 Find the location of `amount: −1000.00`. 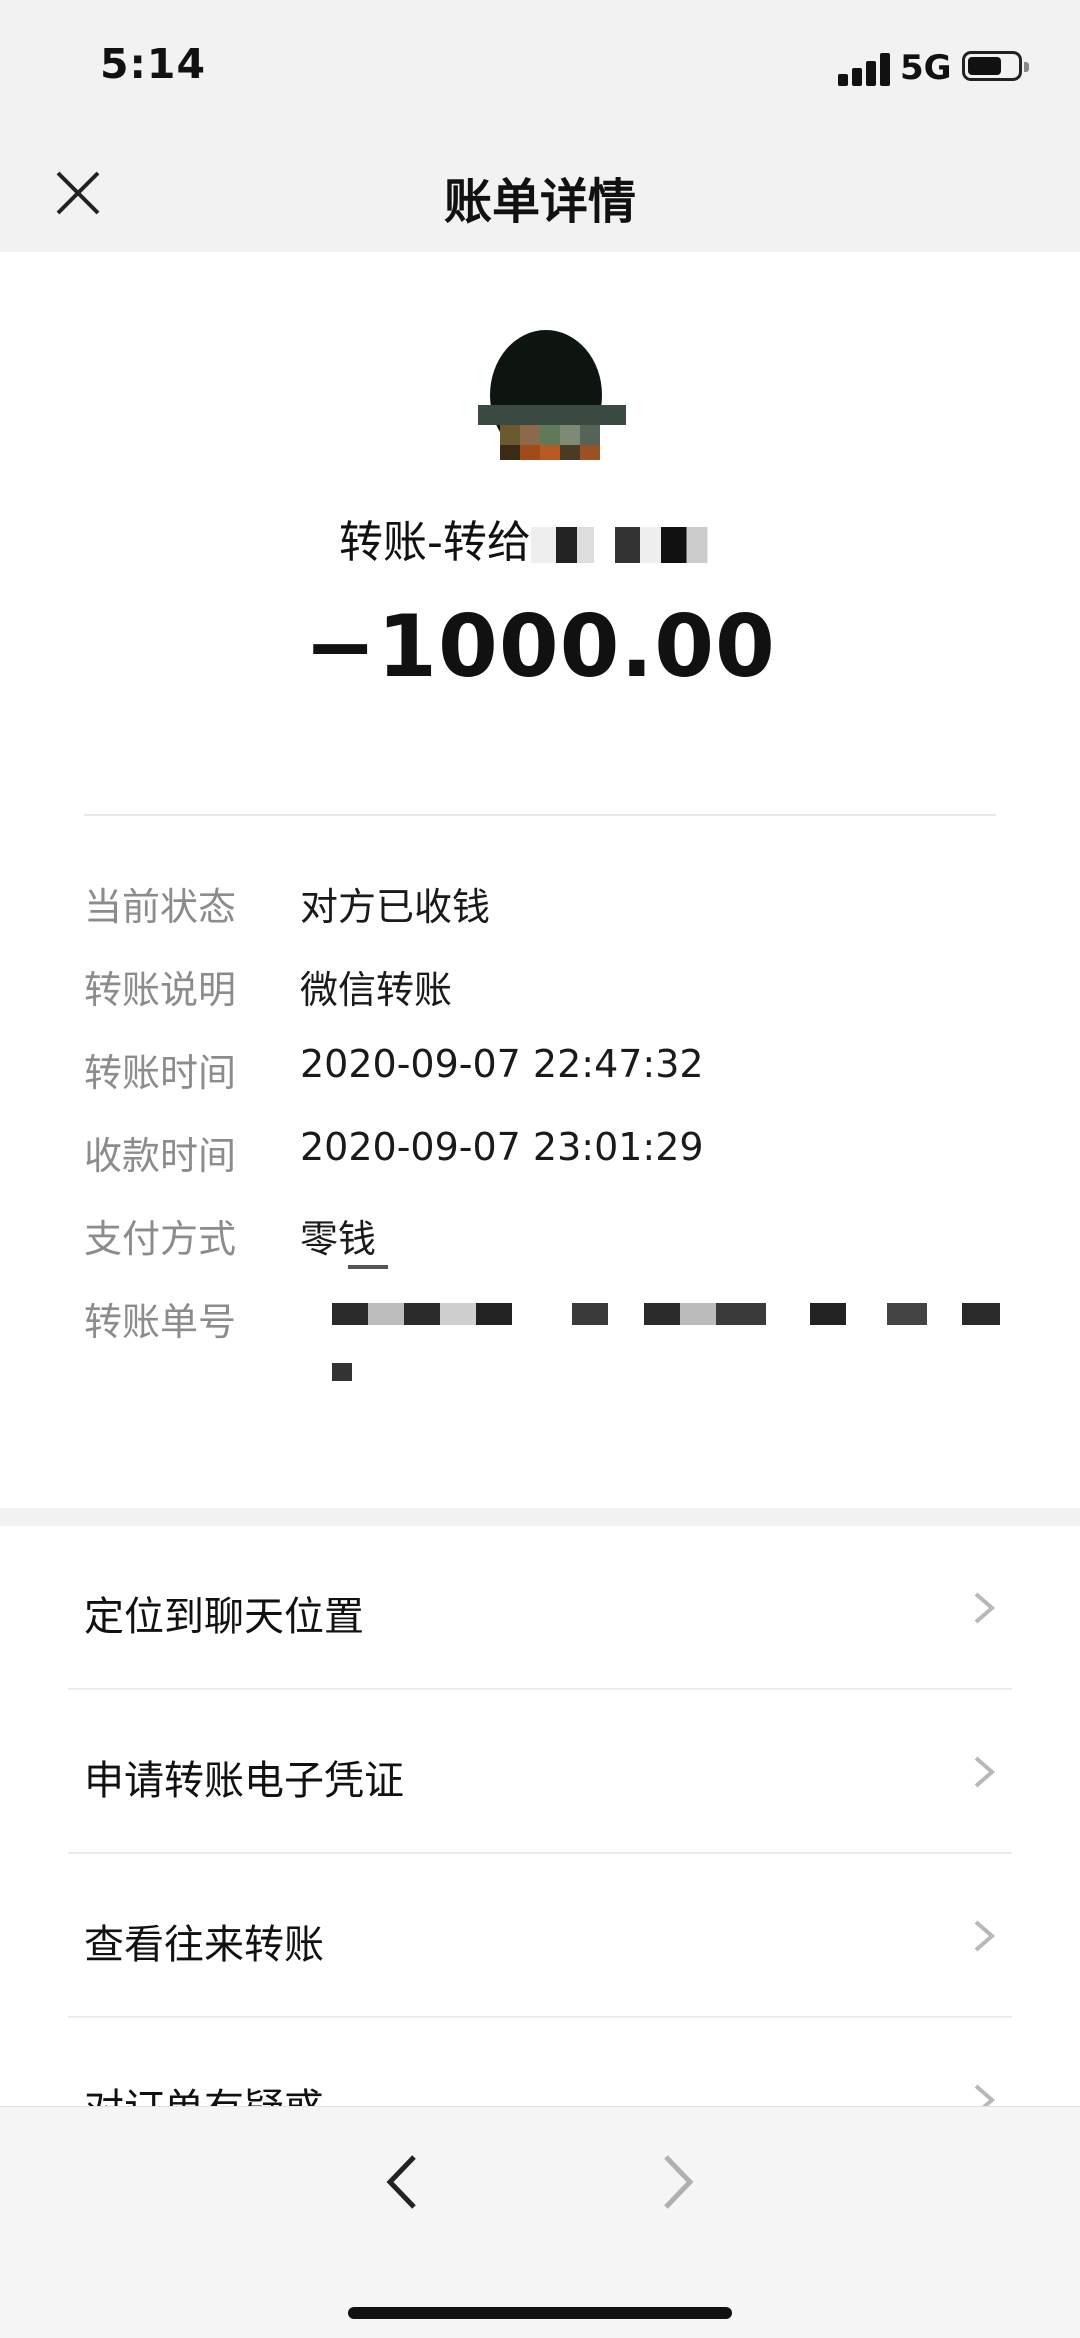

amount: −1000.00 is located at coordinates (540, 647).